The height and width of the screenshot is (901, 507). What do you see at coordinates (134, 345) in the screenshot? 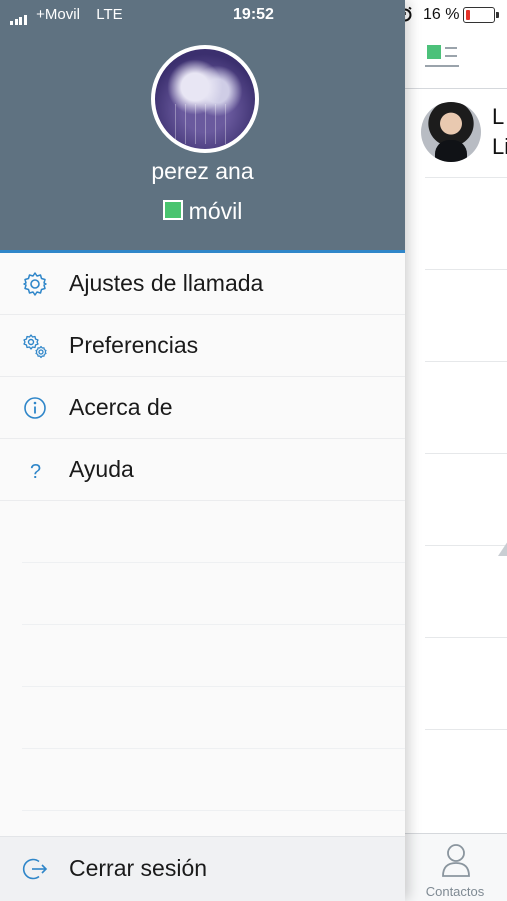
I see `menu-item-label: Preferencias` at bounding box center [134, 345].